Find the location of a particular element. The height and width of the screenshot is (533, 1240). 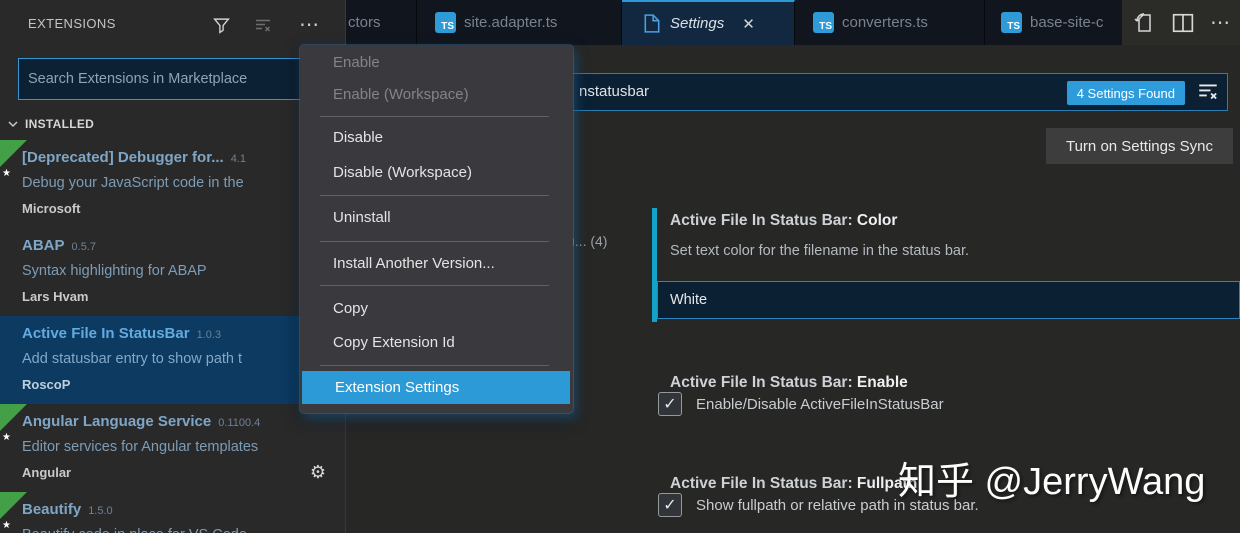

tab-base-site: TS base-site-c is located at coordinates (1053, 22).